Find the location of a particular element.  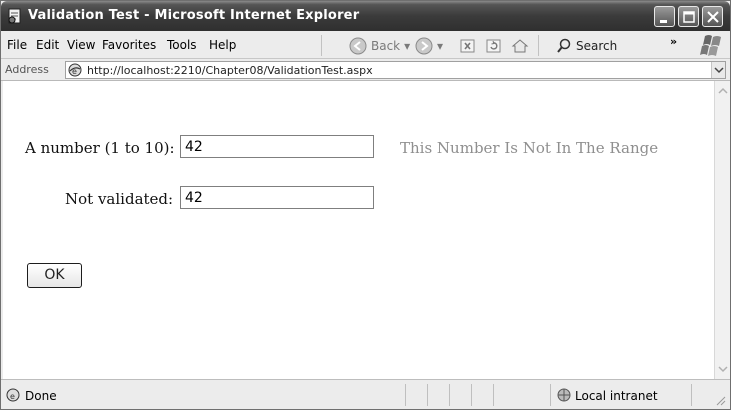

back-arrow-icon is located at coordinates (358, 45).